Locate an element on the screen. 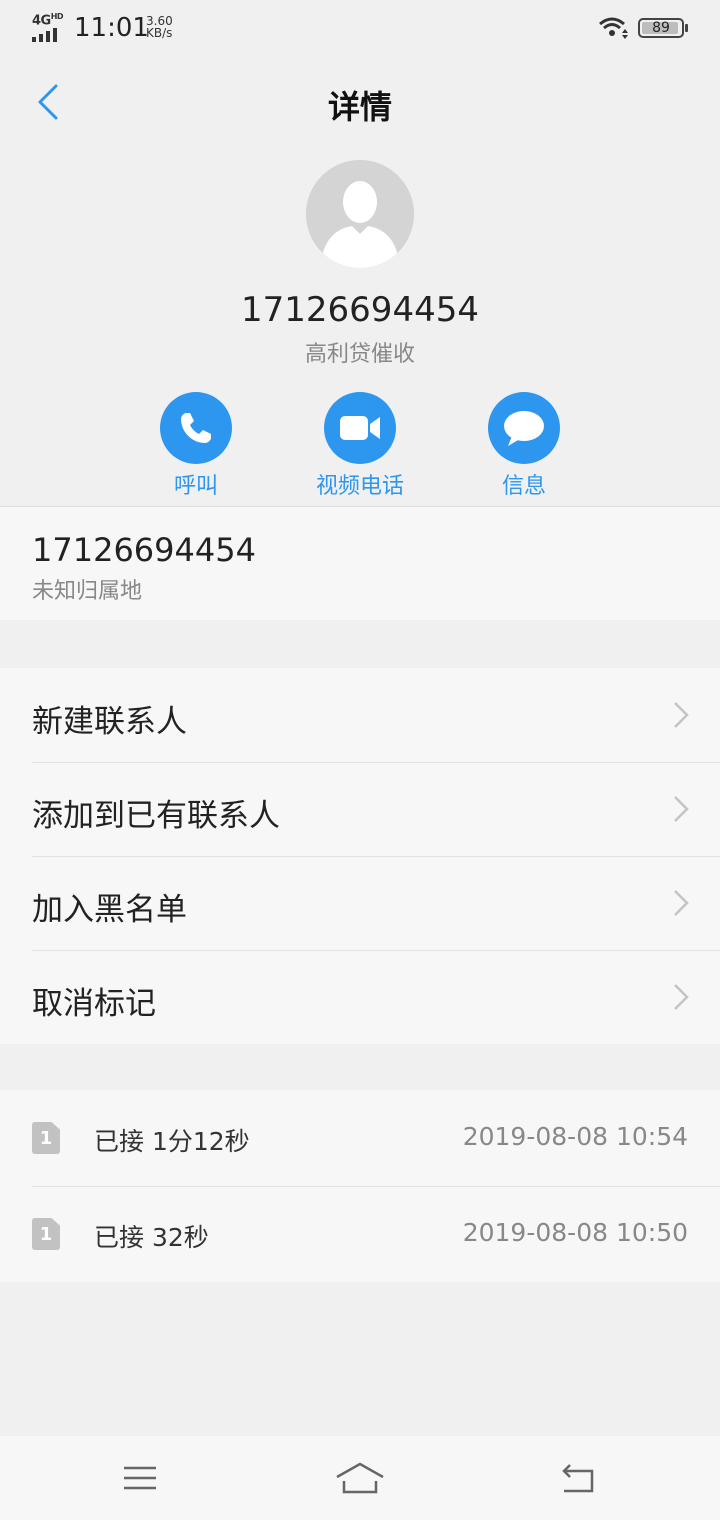 The image size is (720, 1520). person-silhouette-icon is located at coordinates (360, 214).